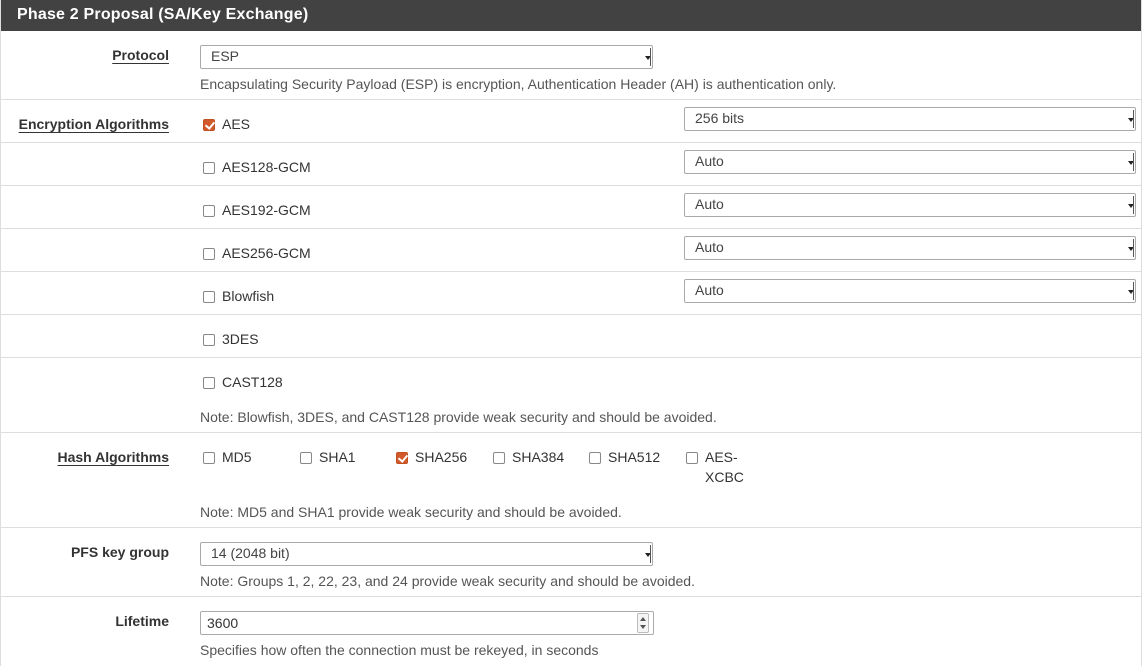  Describe the element at coordinates (142, 621) in the screenshot. I see `lifetime-label: Lifetime` at that location.